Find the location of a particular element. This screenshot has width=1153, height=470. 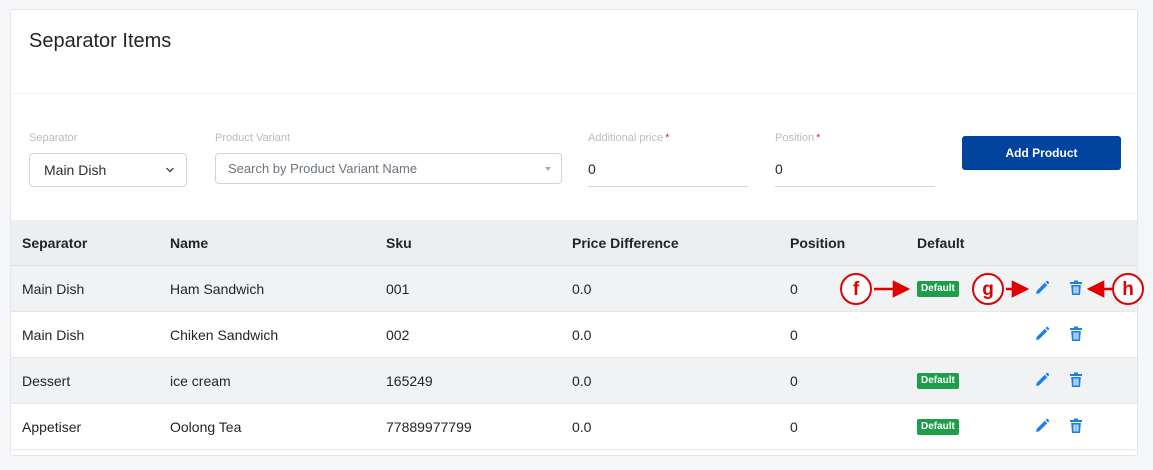

position-label: Position * is located at coordinates (798, 138).